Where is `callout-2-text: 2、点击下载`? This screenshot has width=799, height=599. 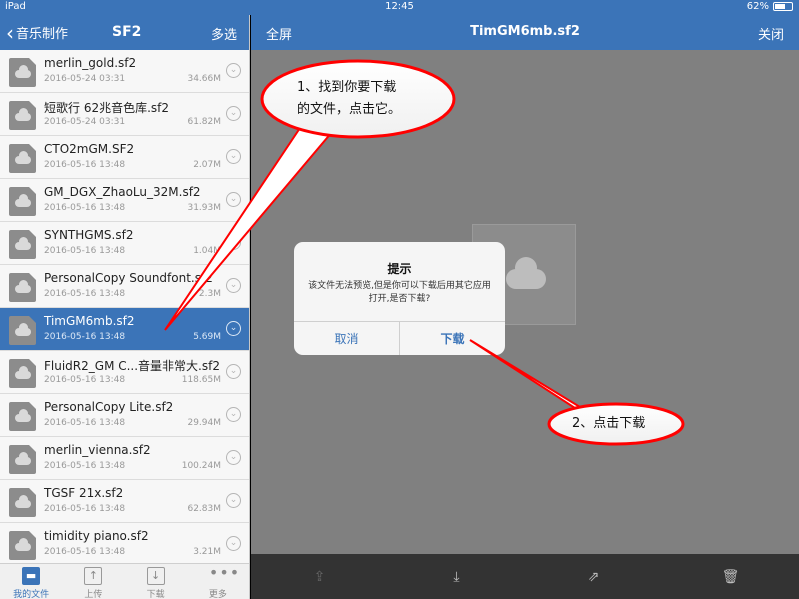
callout-2-text: 2、点击下载 is located at coordinates (609, 423).